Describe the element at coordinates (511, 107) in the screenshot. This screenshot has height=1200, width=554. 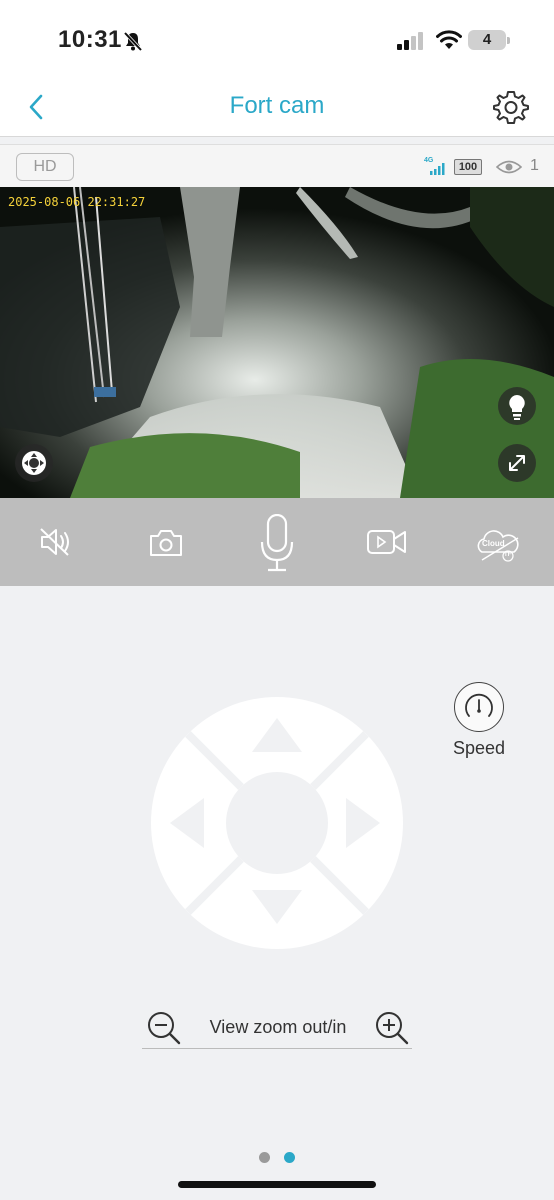
I see `settings-gear-icon` at that location.